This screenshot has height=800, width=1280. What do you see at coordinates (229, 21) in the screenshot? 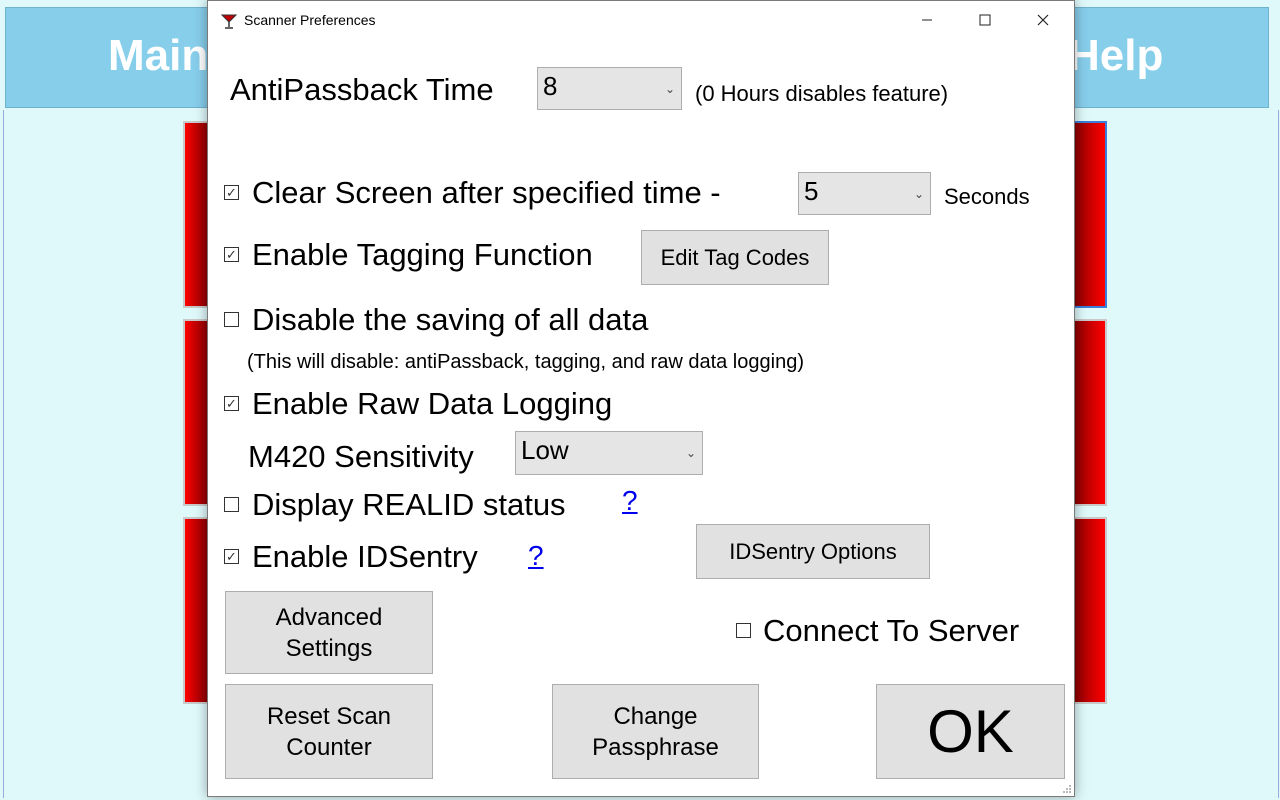
I see `cocktail-glass-icon` at bounding box center [229, 21].